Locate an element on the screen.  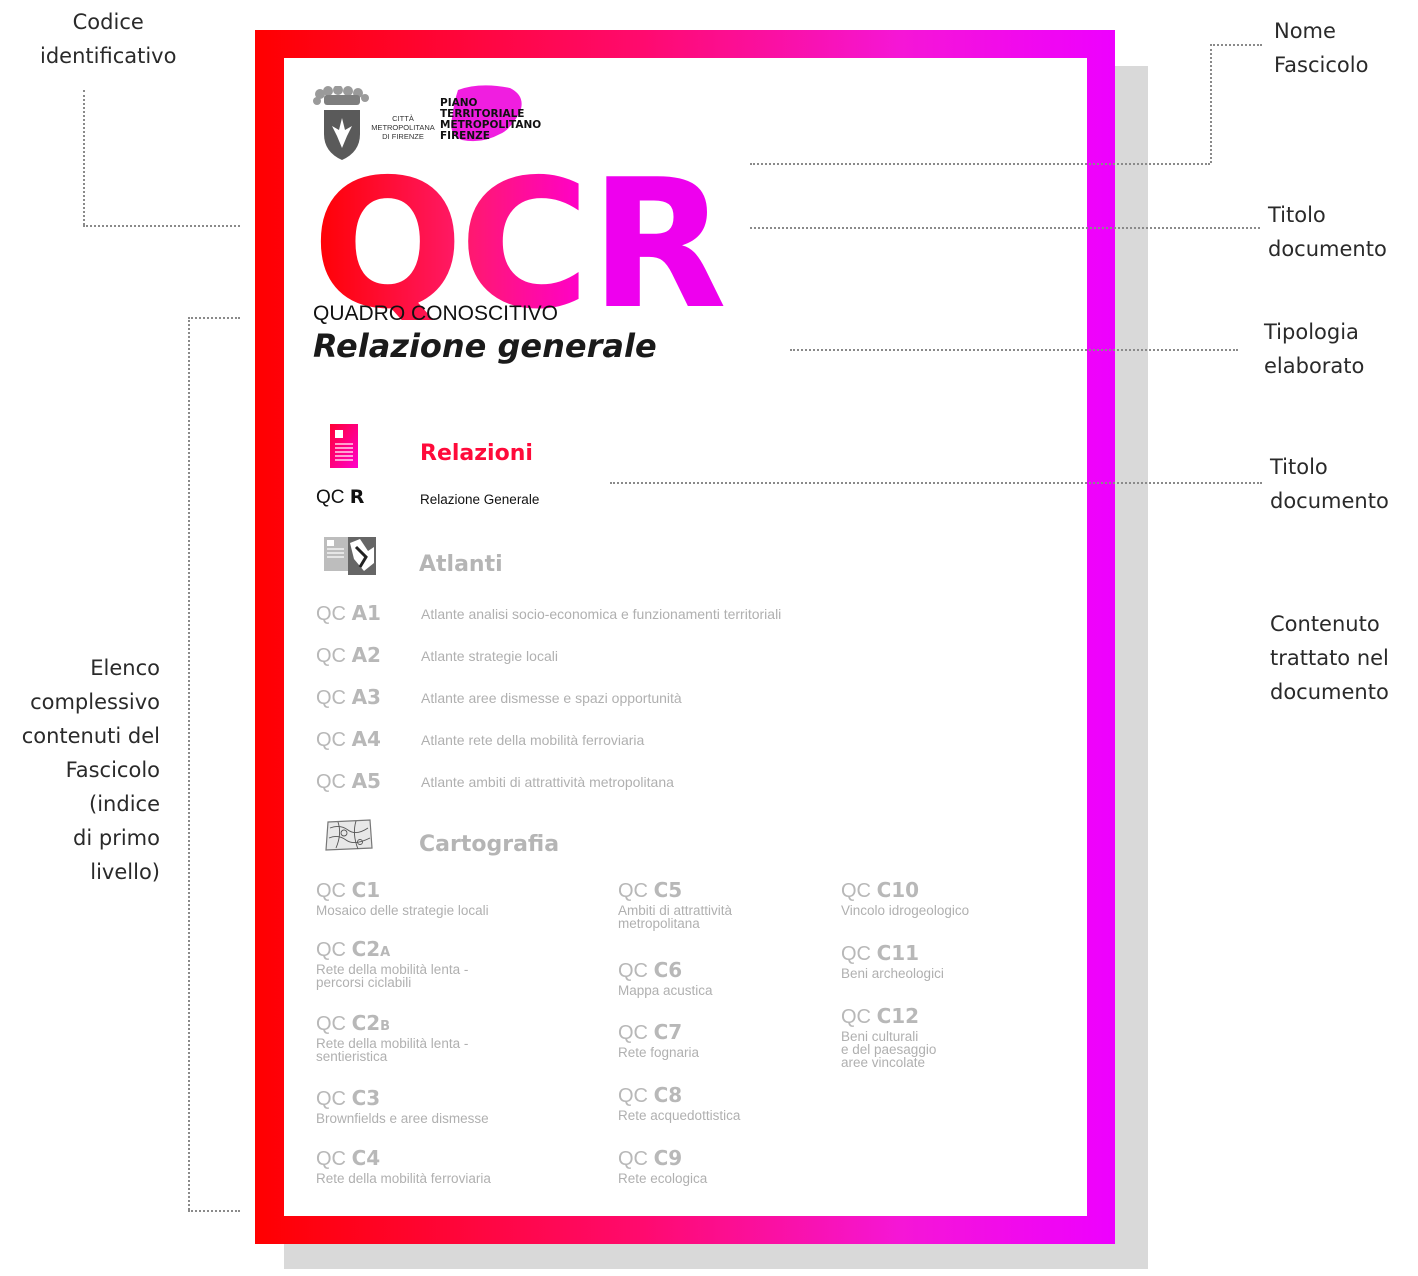
carta-code-c11: QC C11 is located at coordinates (880, 953).